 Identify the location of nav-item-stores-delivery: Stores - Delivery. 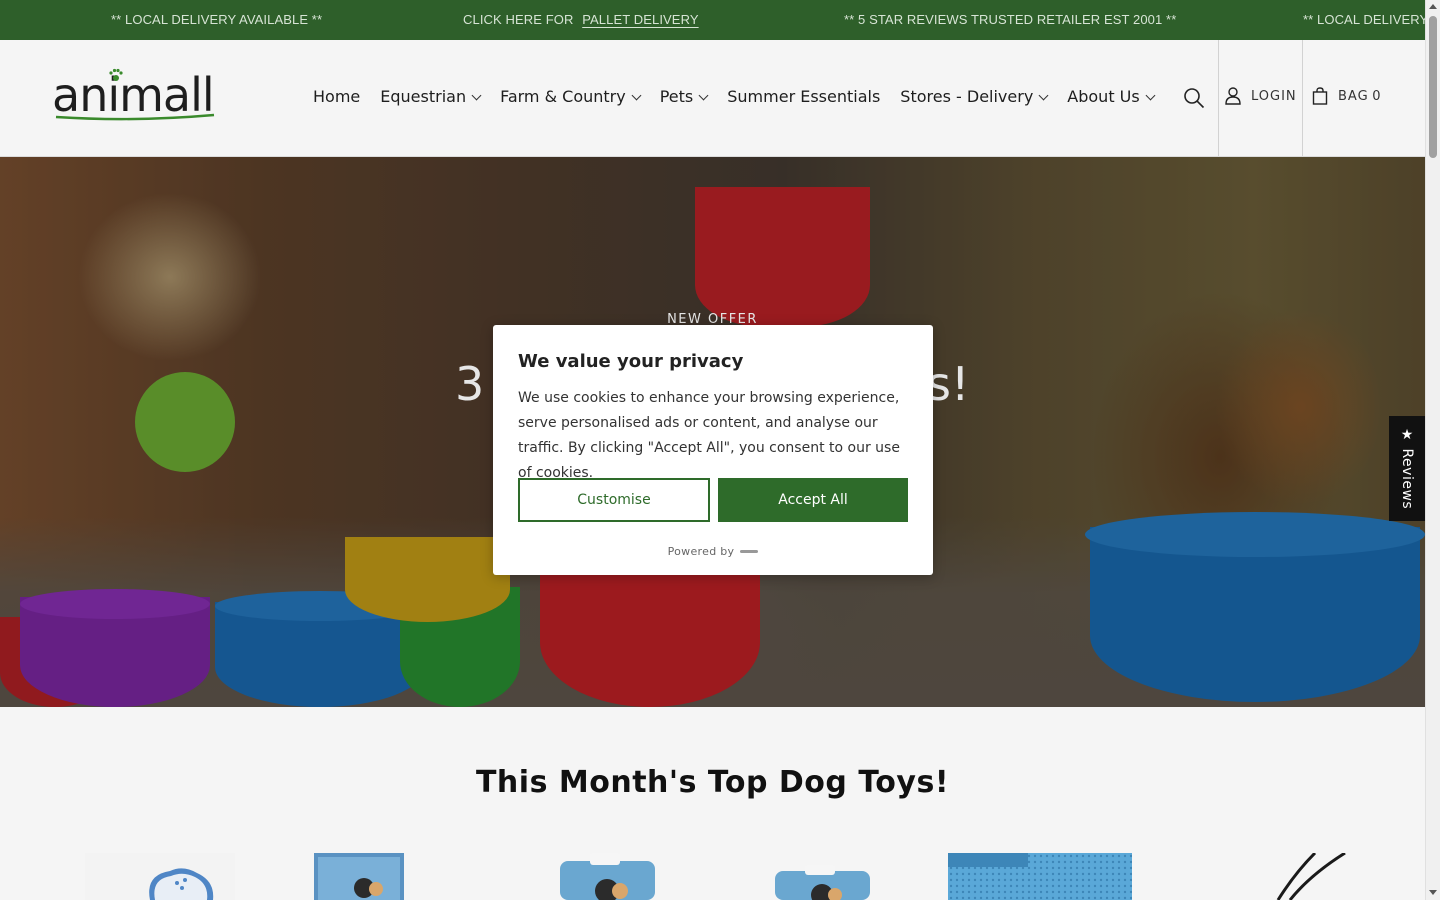
(974, 96).